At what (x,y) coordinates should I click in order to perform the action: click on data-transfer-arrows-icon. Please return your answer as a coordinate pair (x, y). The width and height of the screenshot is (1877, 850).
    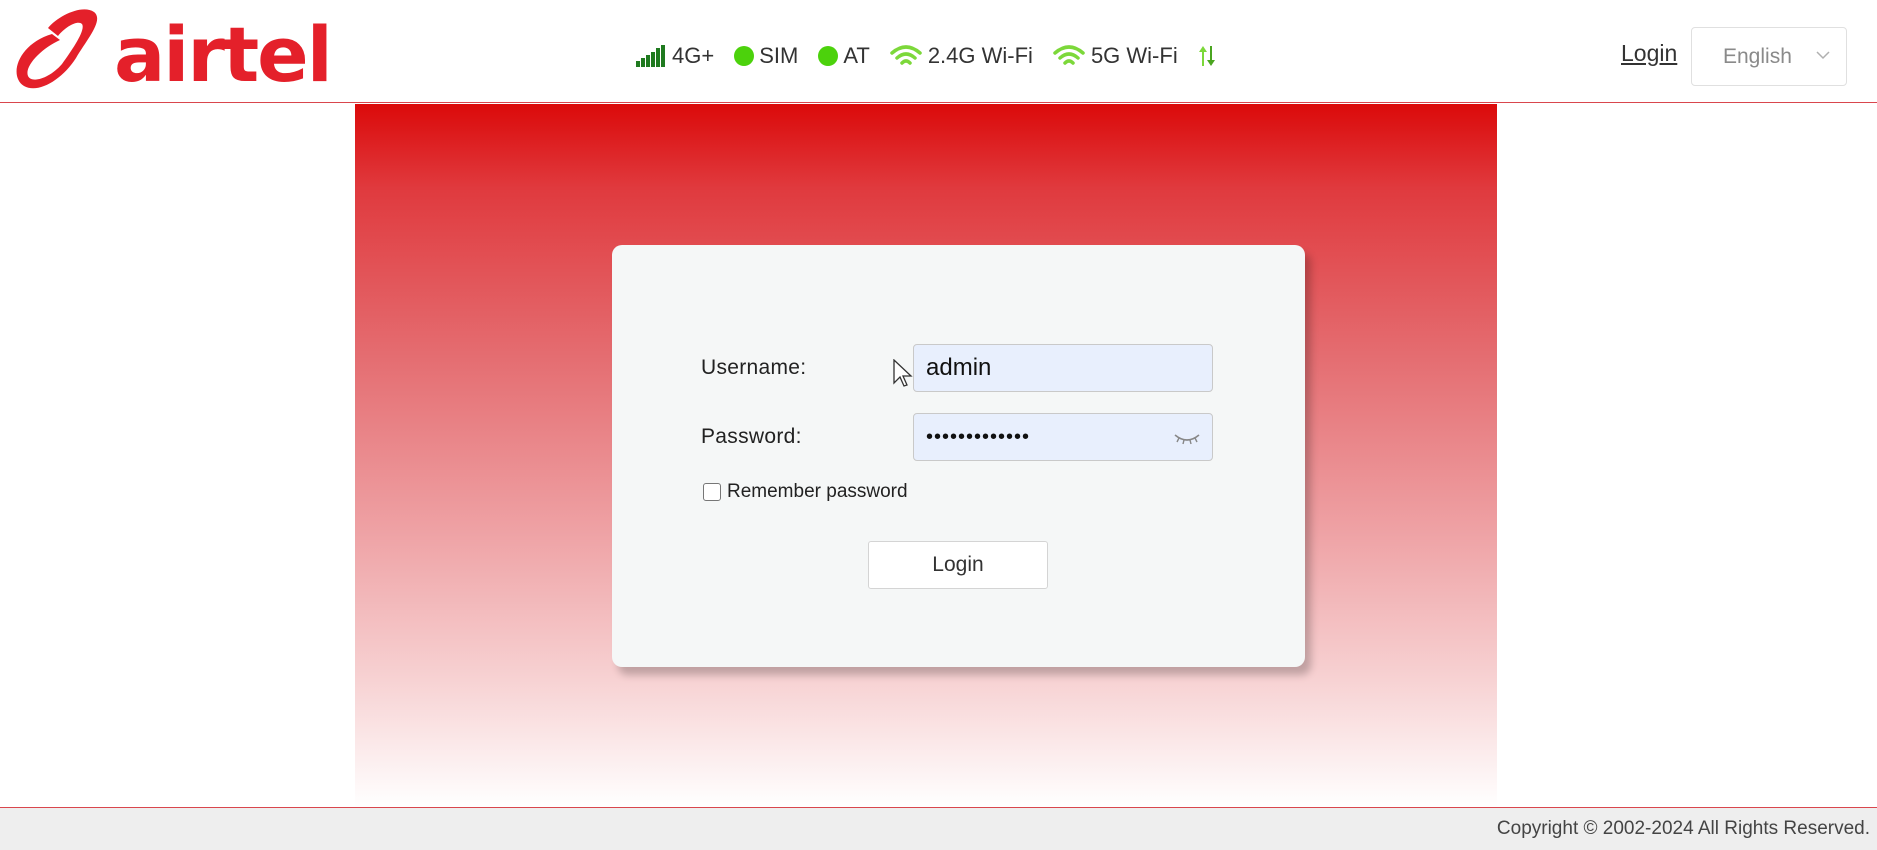
    Looking at the image, I should click on (1206, 56).